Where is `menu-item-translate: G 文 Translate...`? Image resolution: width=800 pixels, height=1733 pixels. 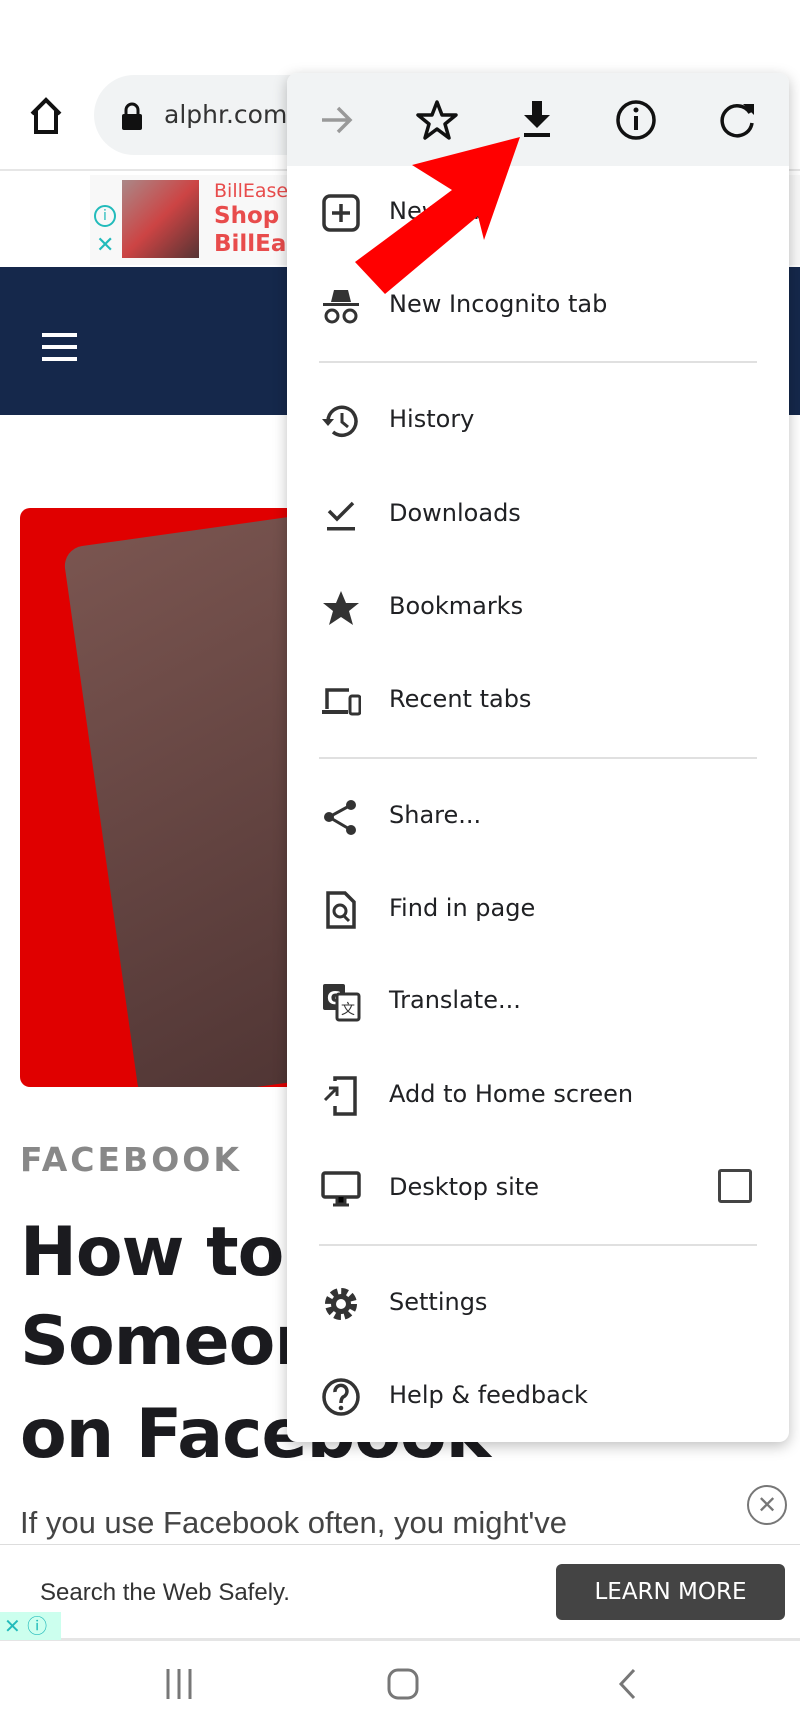 menu-item-translate: G 文 Translate... is located at coordinates (538, 1002).